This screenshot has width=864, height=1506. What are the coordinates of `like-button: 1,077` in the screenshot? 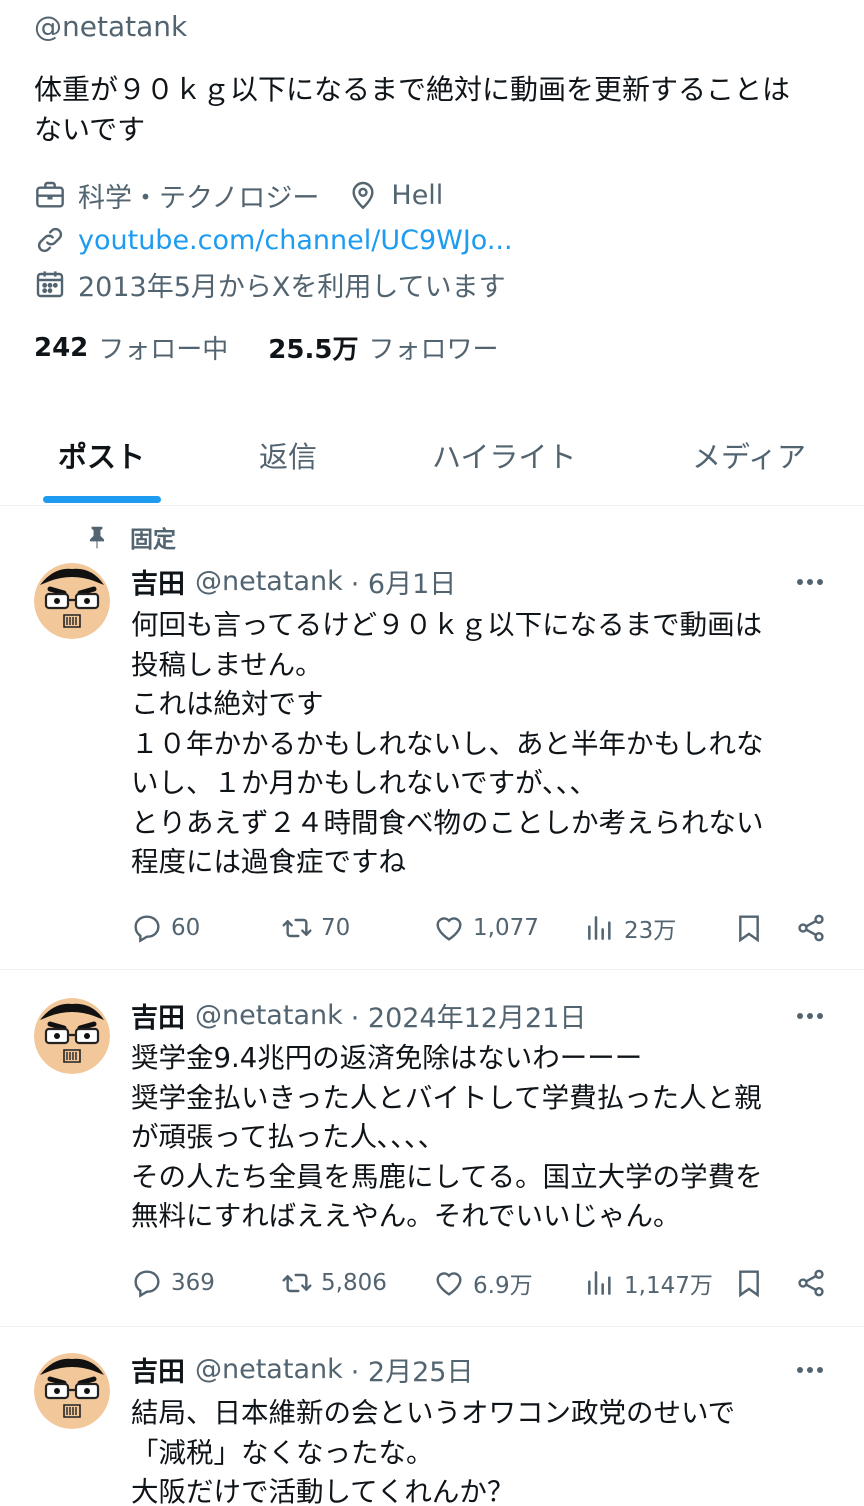 It's located at (486, 928).